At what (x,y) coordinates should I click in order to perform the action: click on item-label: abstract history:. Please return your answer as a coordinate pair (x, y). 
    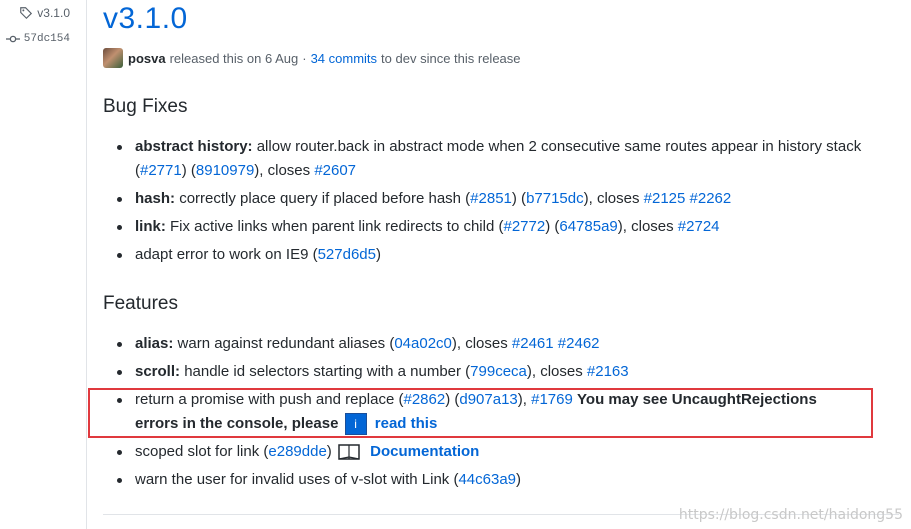
    Looking at the image, I should click on (194, 146).